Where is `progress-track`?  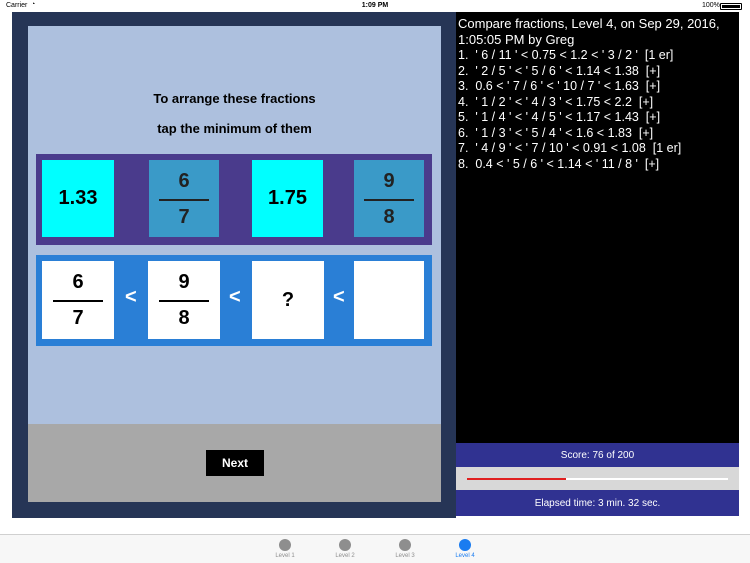 progress-track is located at coordinates (597, 479).